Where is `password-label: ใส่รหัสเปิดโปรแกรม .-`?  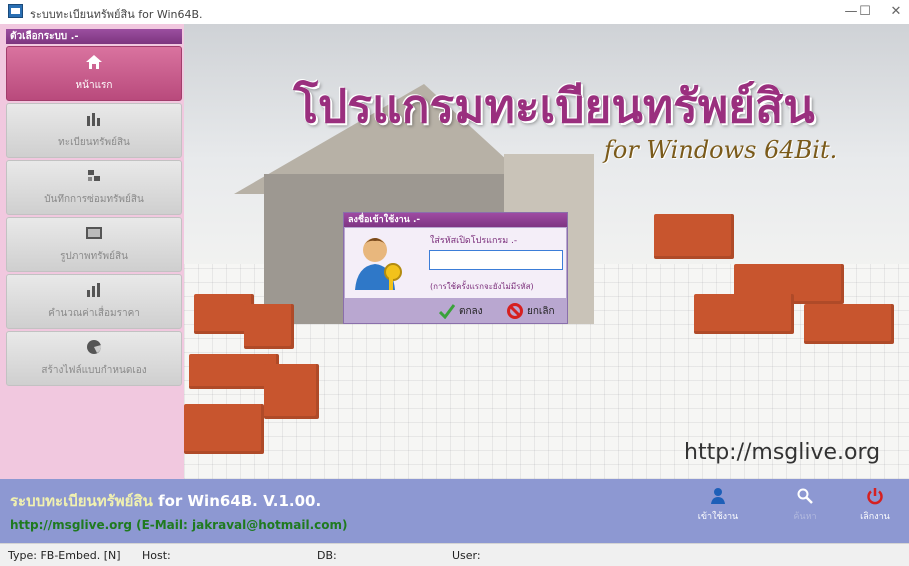 password-label: ใส่รหัสเปิดโปรแกรม .- is located at coordinates (474, 241).